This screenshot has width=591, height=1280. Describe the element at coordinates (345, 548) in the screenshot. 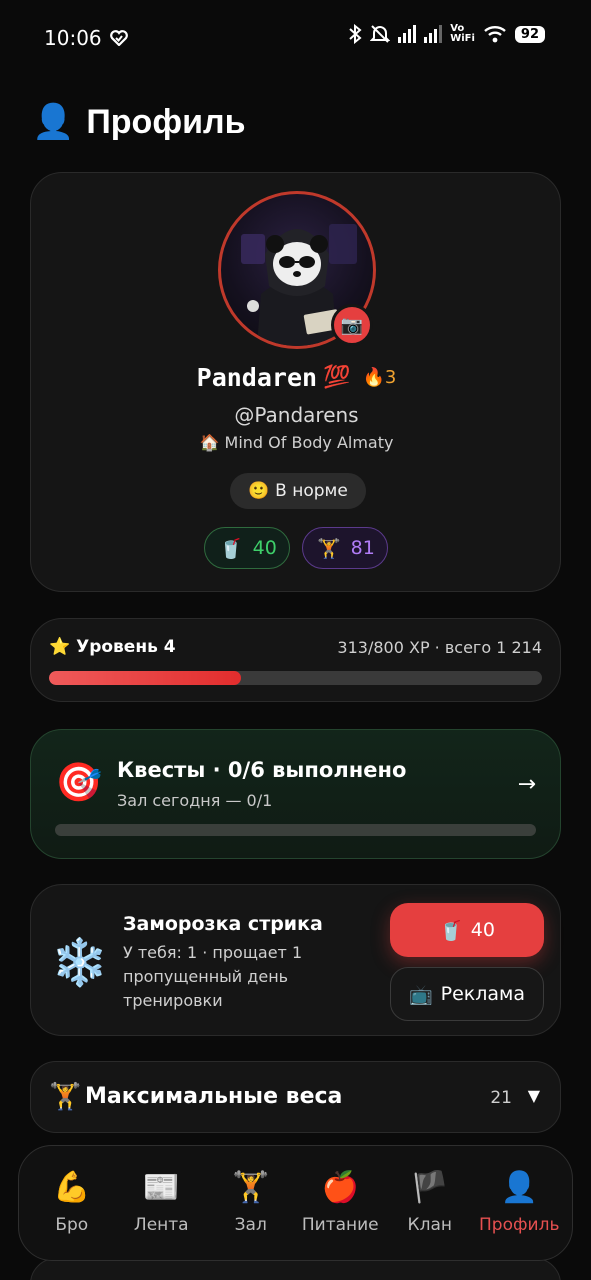

I see `workout-stat-badge: 🏋 81` at that location.